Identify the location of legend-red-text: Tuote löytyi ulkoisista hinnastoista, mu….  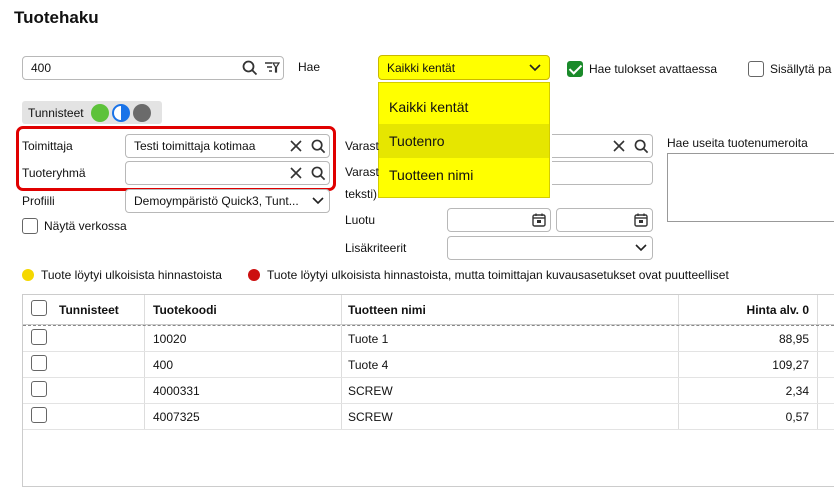
(498, 275).